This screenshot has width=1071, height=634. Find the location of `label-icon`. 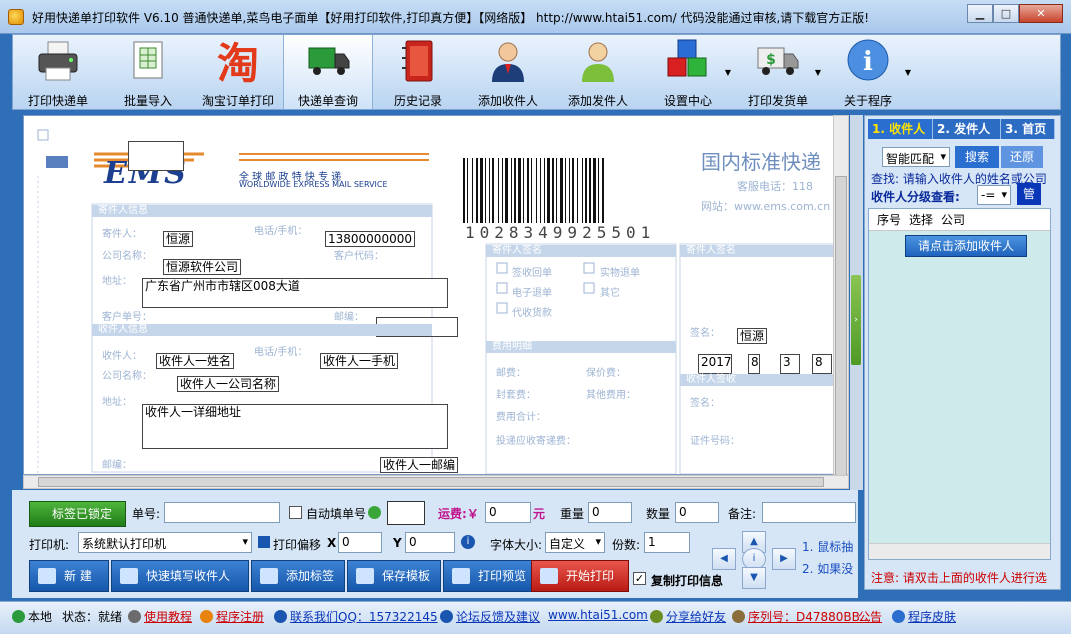

label-icon is located at coordinates (269, 576).